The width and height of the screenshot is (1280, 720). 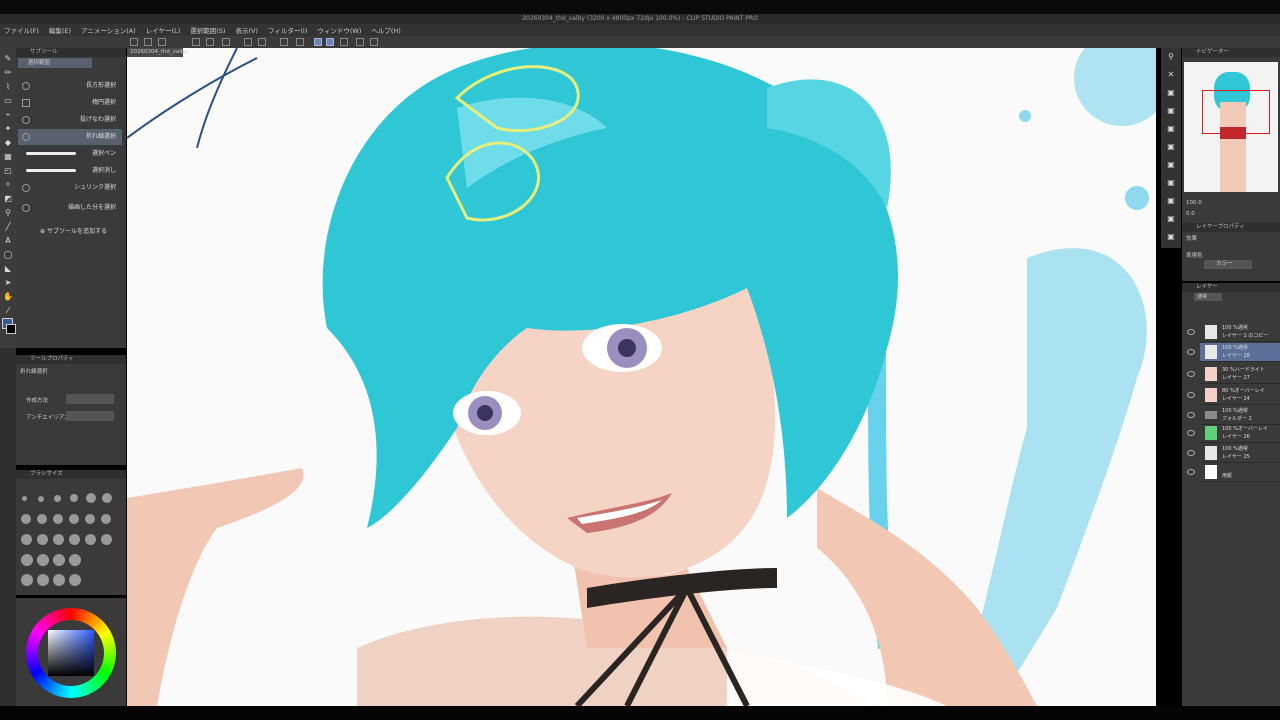 What do you see at coordinates (8, 101) in the screenshot?
I see `eraser-tool-icon: ▭` at bounding box center [8, 101].